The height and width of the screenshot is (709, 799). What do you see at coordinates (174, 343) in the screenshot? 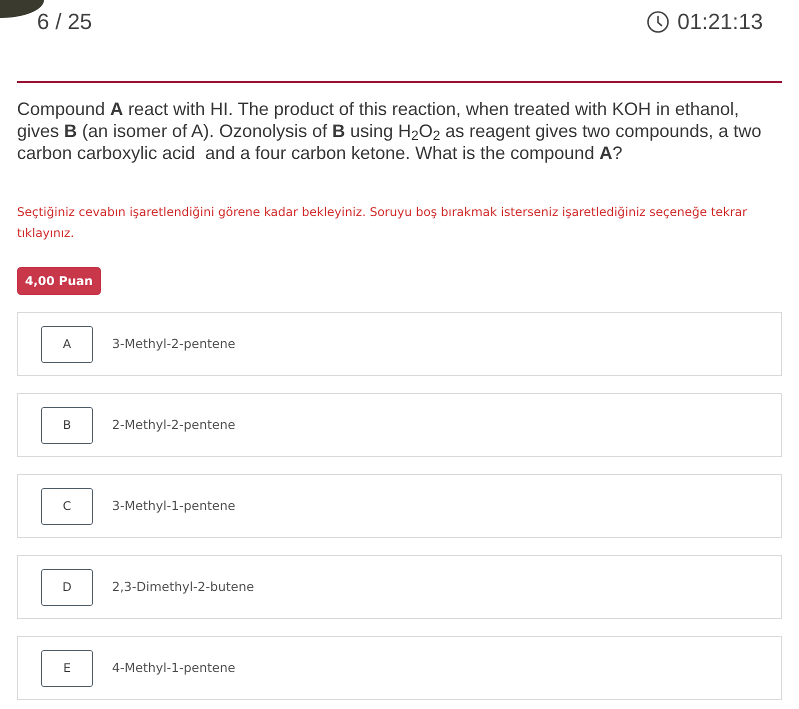
I see `option-text: 3-Methyl-2-pentene` at bounding box center [174, 343].